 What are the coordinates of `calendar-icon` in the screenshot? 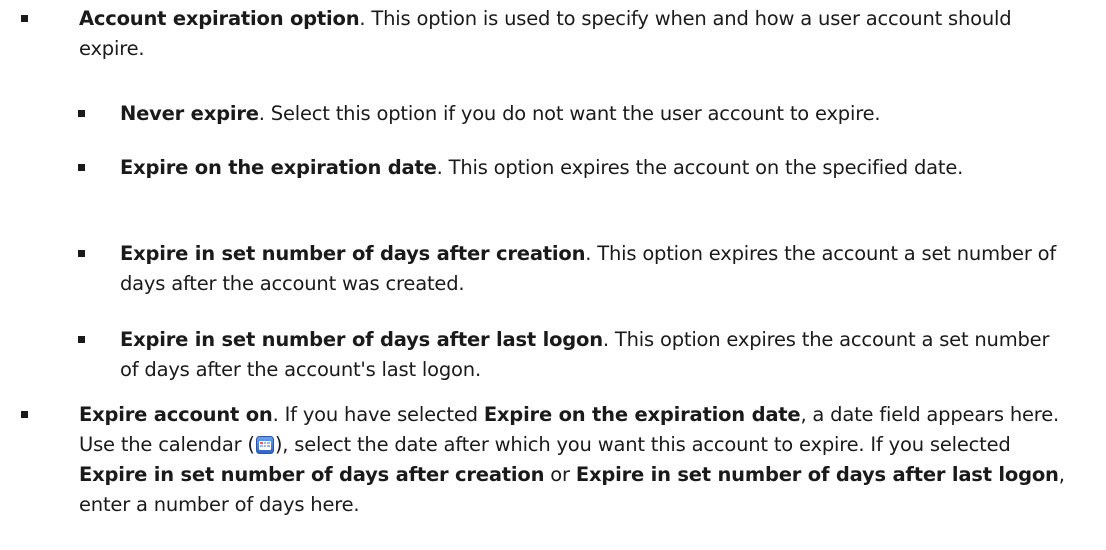 It's located at (264, 443).